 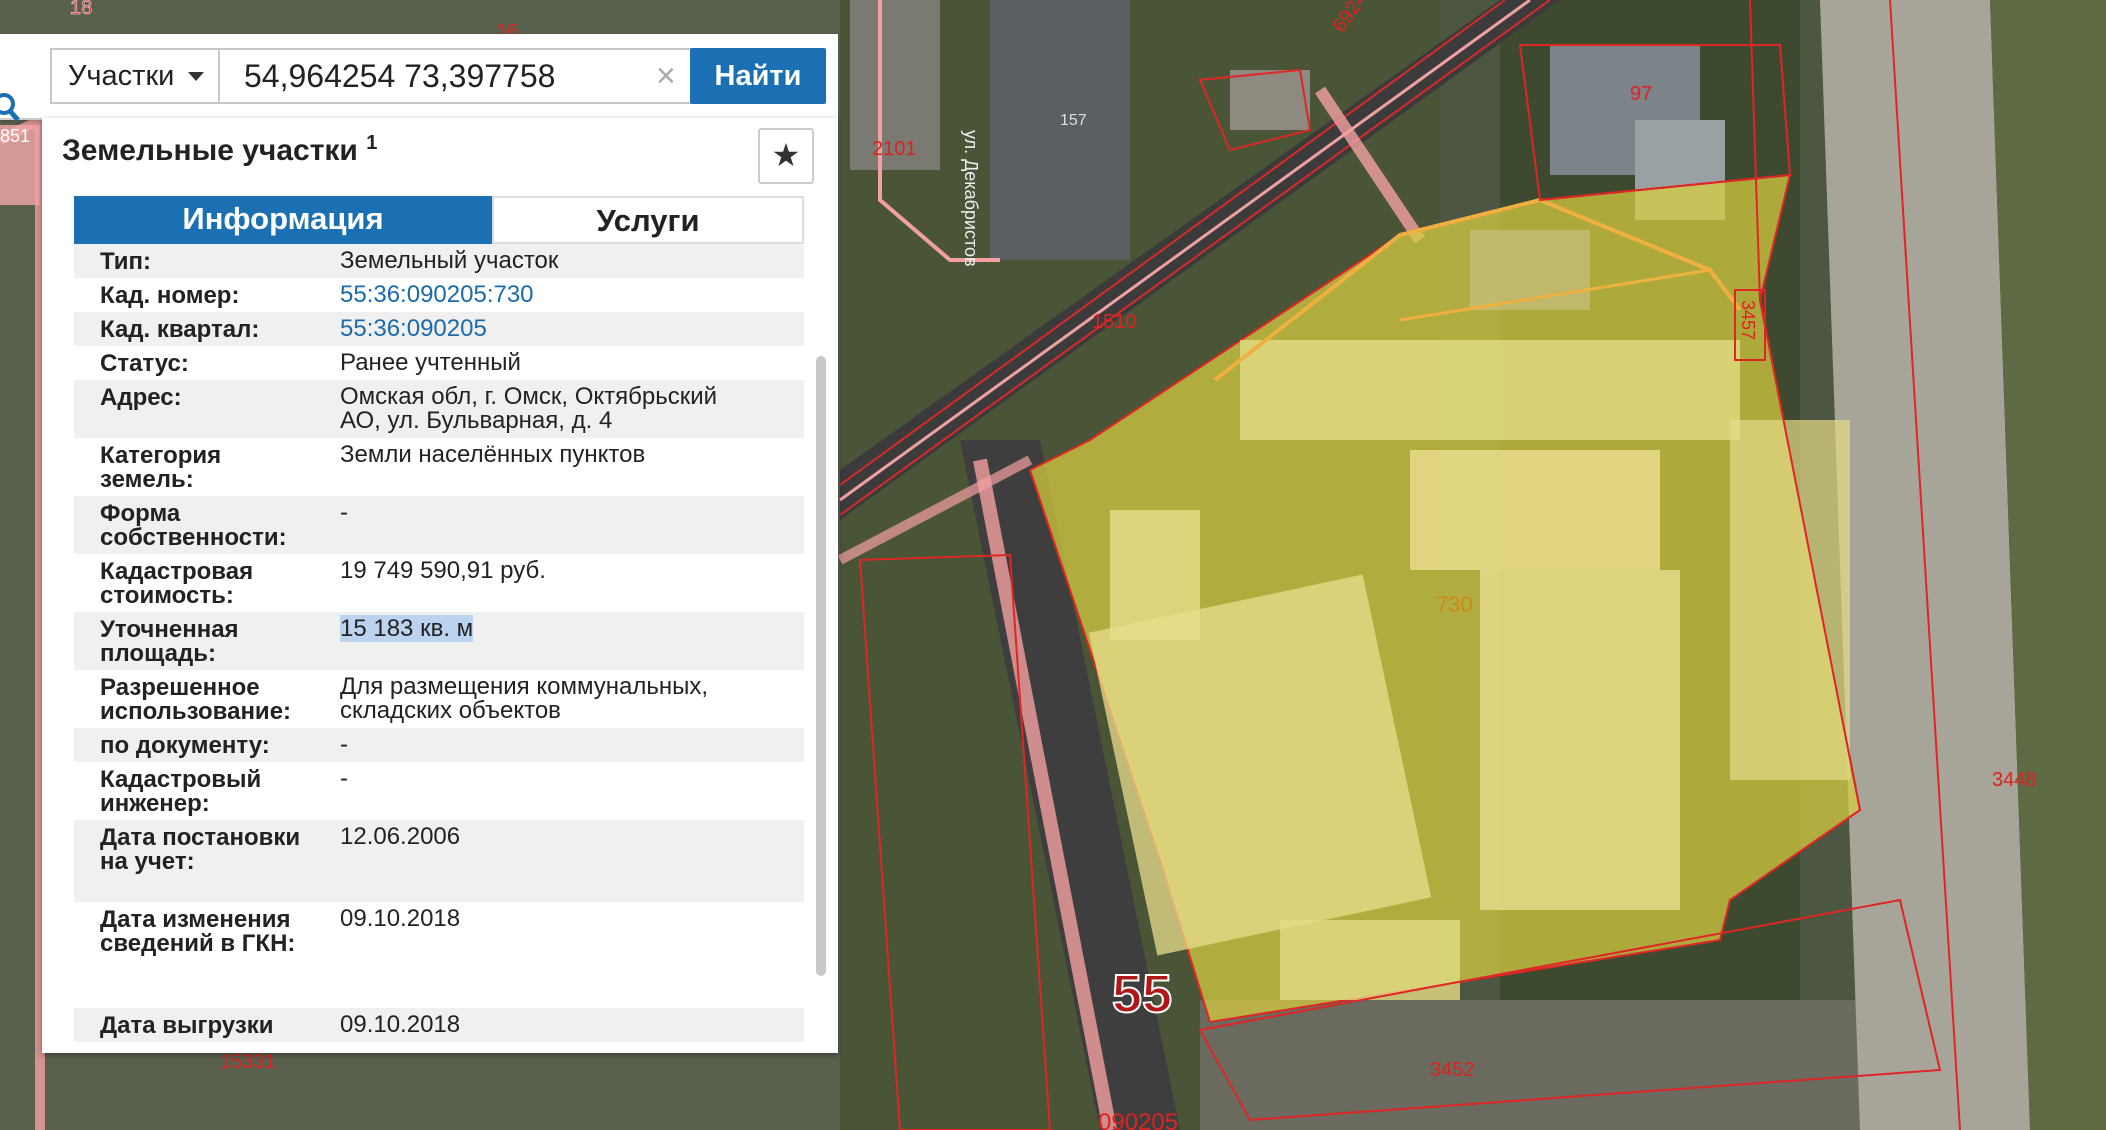 What do you see at coordinates (439, 861) in the screenshot?
I see `attr-row-registration-date: Дата постановки на учет: 12.06.2006` at bounding box center [439, 861].